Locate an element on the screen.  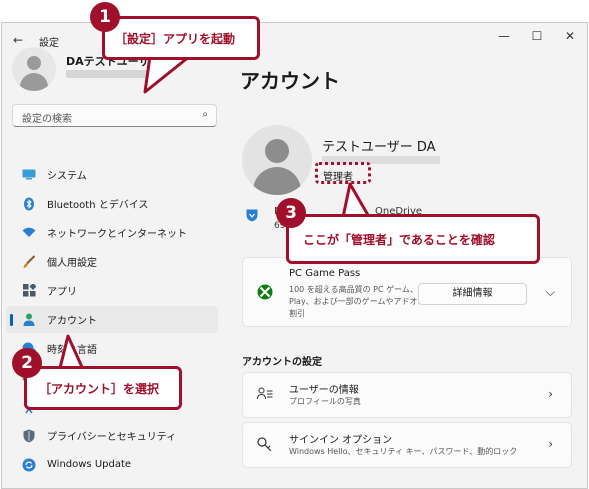
search-input: 設定の検索 ⌕ is located at coordinates (114, 115).